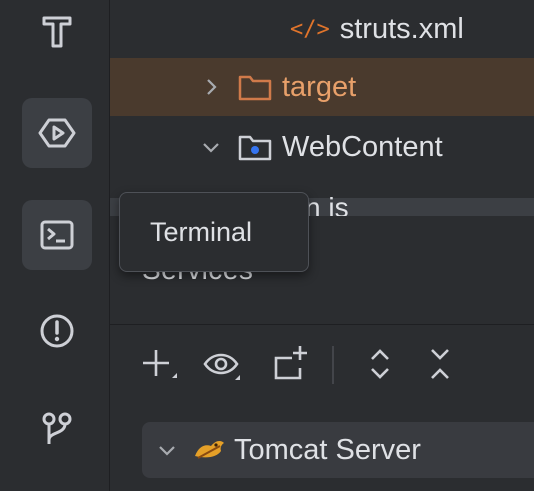 The height and width of the screenshot is (491, 534). What do you see at coordinates (310, 29) in the screenshot?
I see `xml-file-icon: </>` at bounding box center [310, 29].